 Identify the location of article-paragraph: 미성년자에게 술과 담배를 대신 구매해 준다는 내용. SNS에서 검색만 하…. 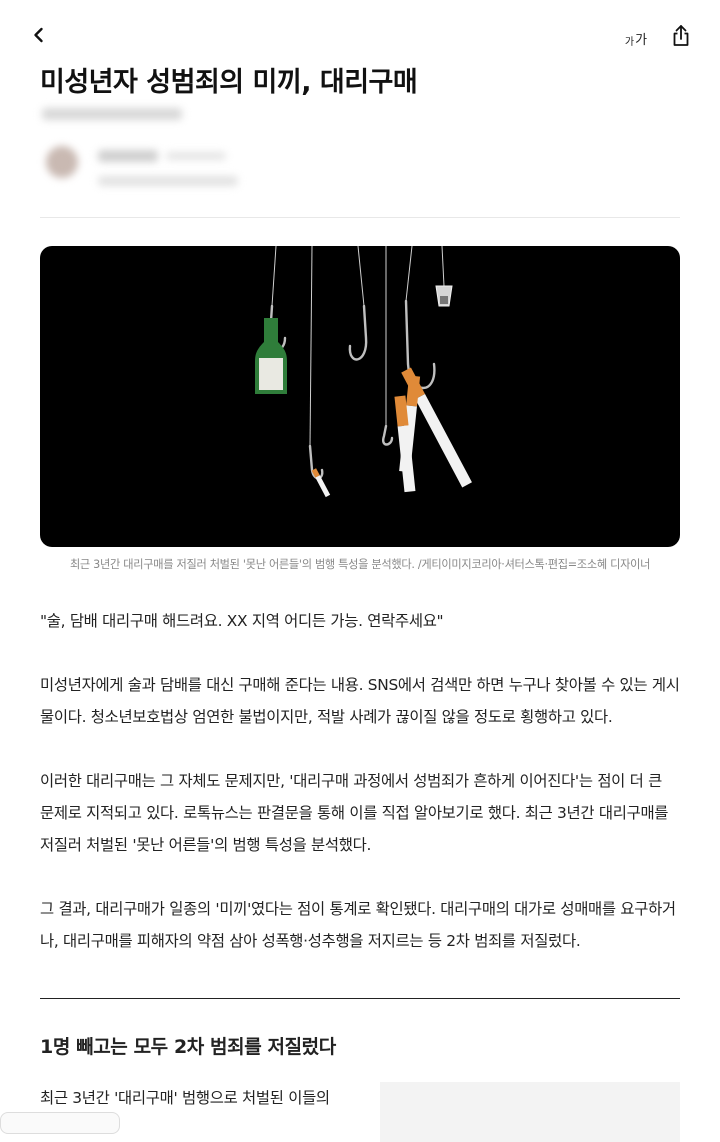
(360, 701).